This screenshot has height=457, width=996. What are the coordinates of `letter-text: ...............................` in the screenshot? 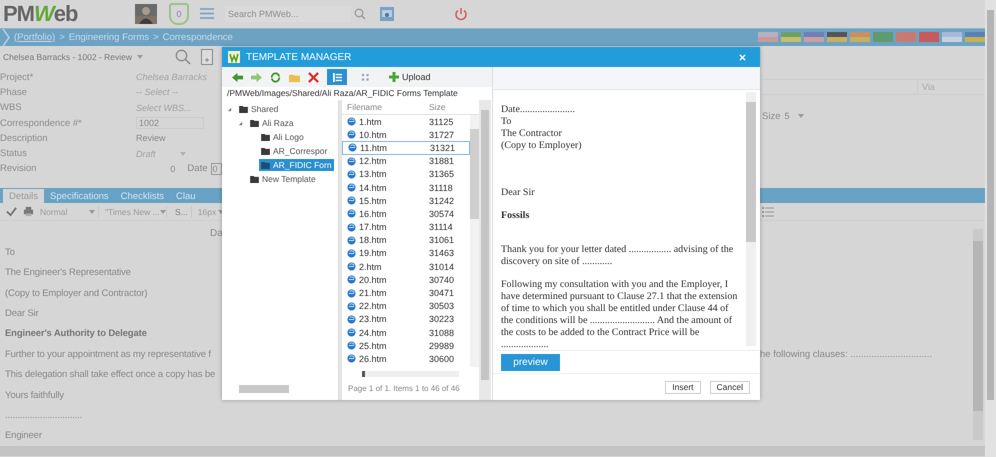 It's located at (43, 415).